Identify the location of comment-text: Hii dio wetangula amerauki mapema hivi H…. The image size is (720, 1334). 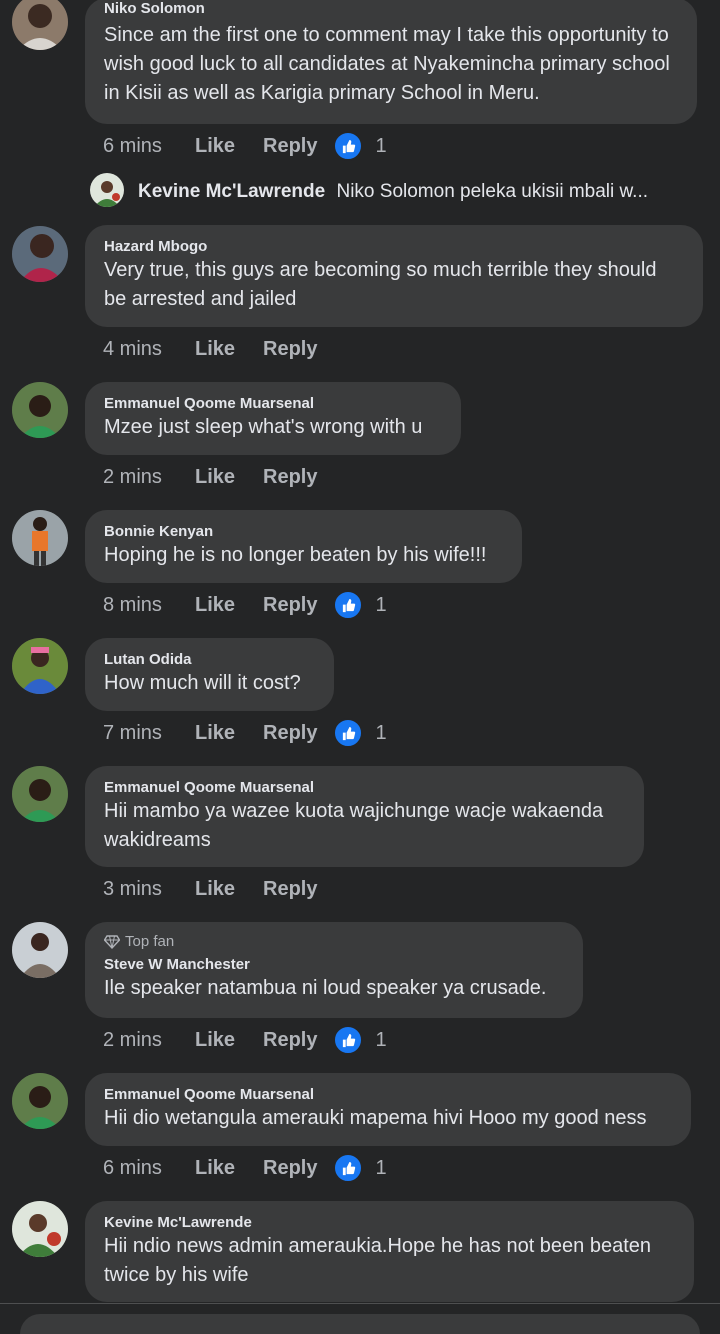
(375, 1118).